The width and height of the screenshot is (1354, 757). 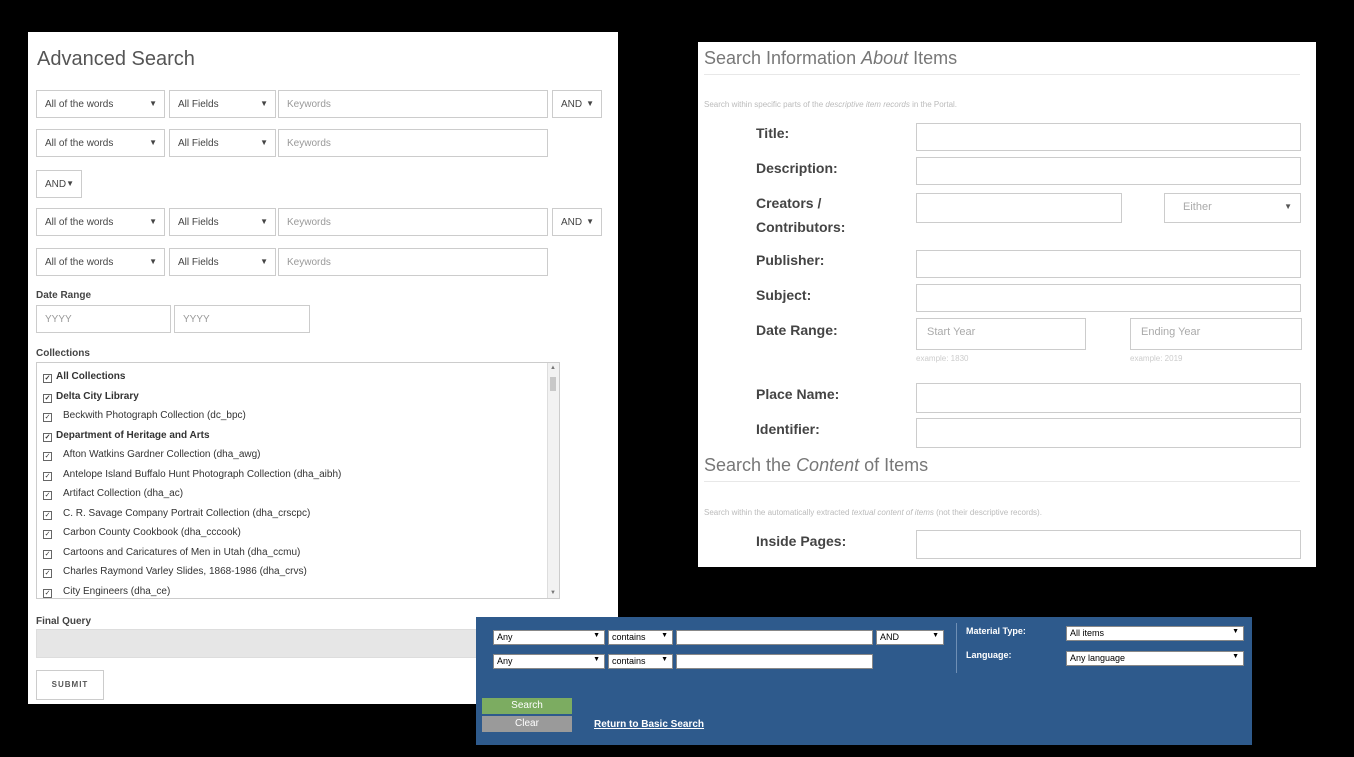 I want to click on keyword-input-1: Keywords, so click(x=413, y=104).